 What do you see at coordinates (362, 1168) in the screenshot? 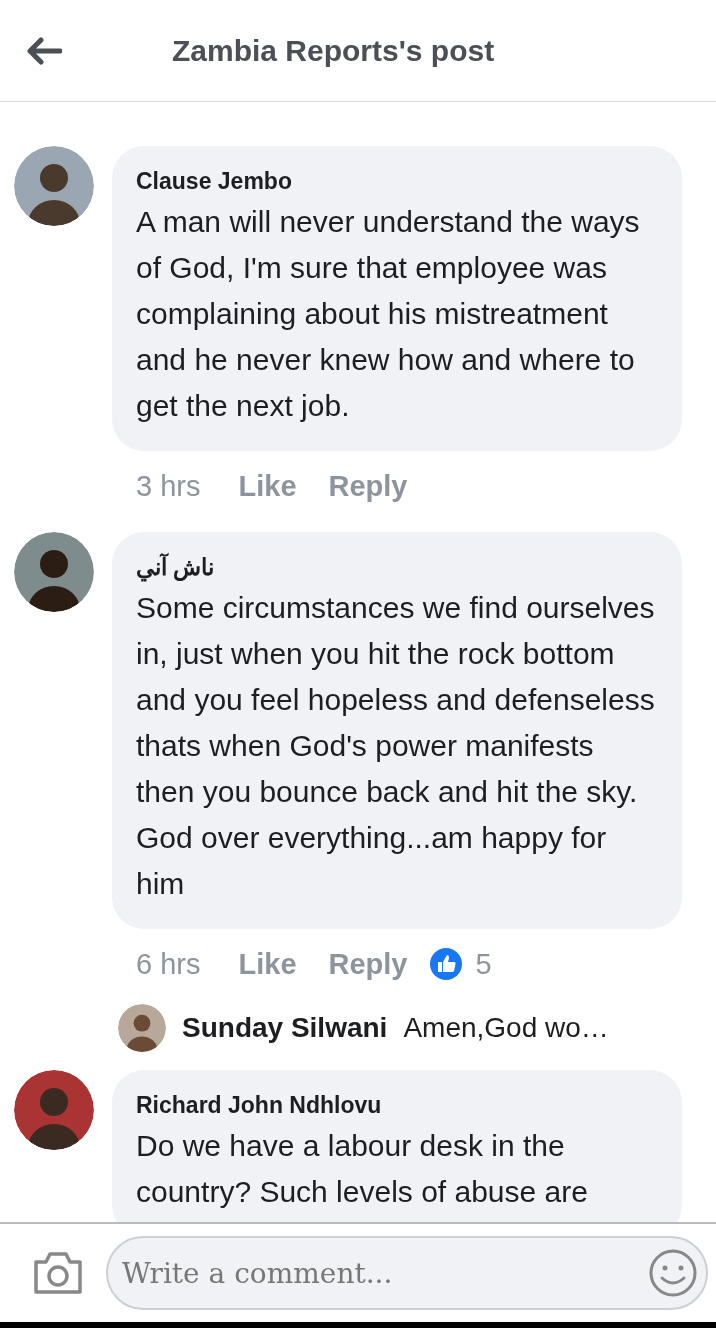
I see `comment-text: Do we have a labour desk in the country? Such levels of abuse are` at bounding box center [362, 1168].